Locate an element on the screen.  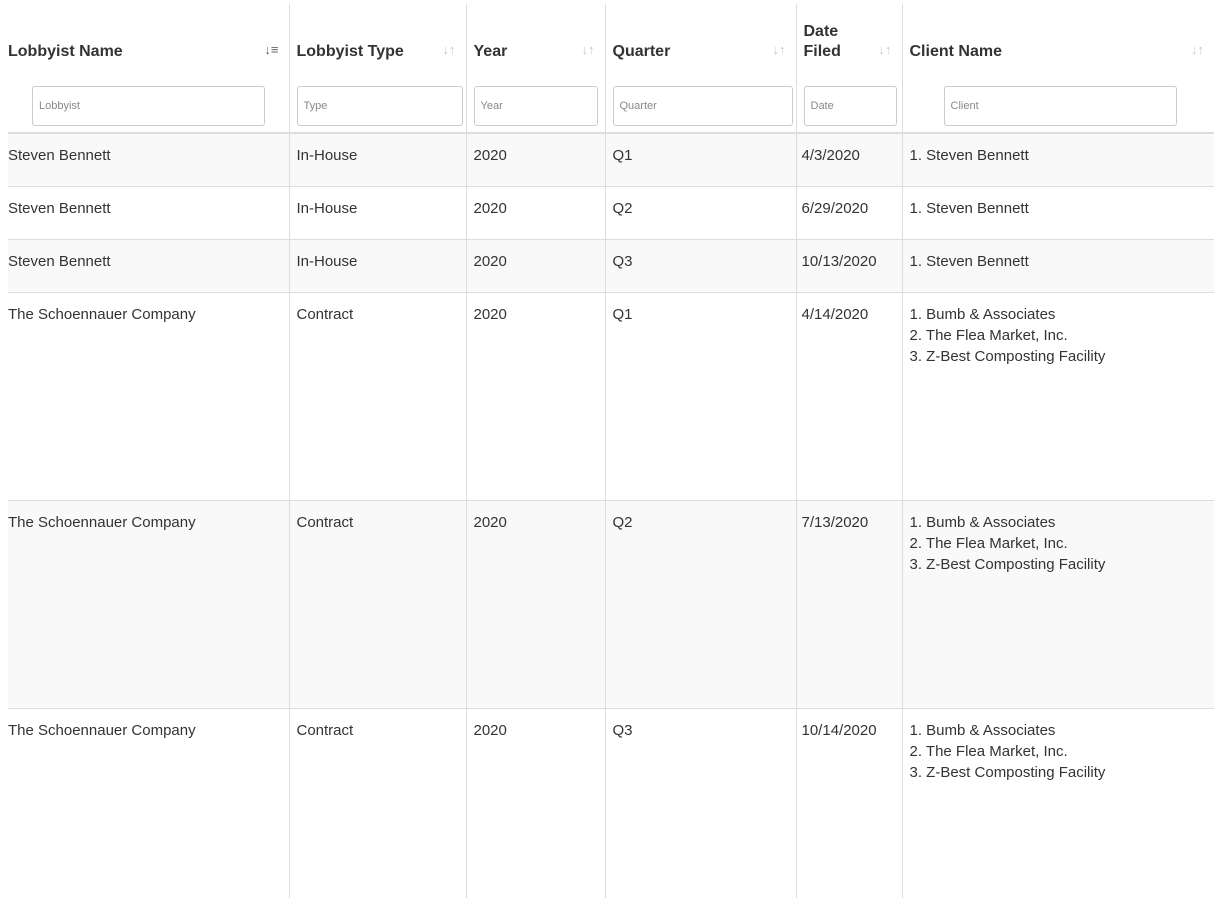
column-label: Lobbyist Name is located at coordinates (65, 51).